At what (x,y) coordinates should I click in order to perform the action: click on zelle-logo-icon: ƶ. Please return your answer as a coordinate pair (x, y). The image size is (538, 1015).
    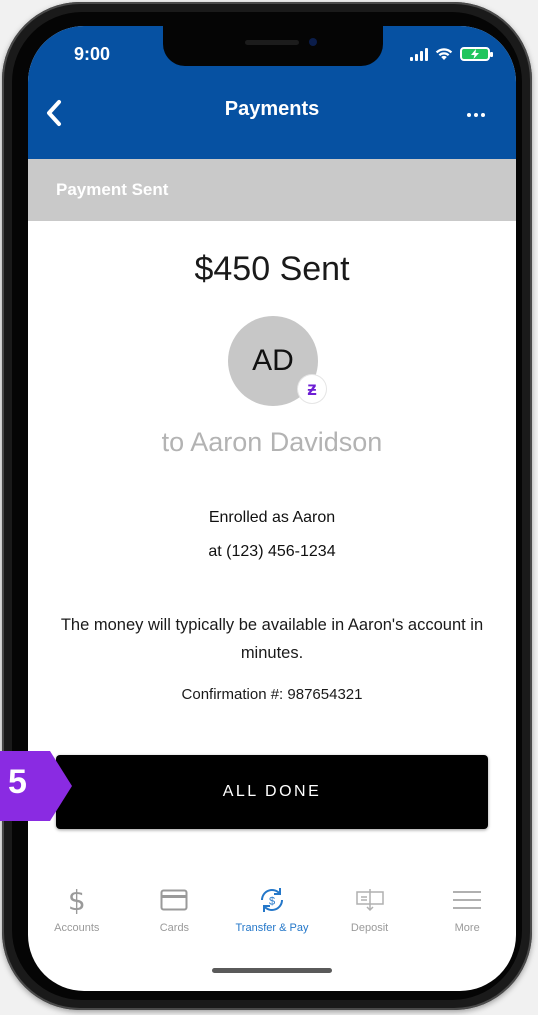
    Looking at the image, I should click on (312, 389).